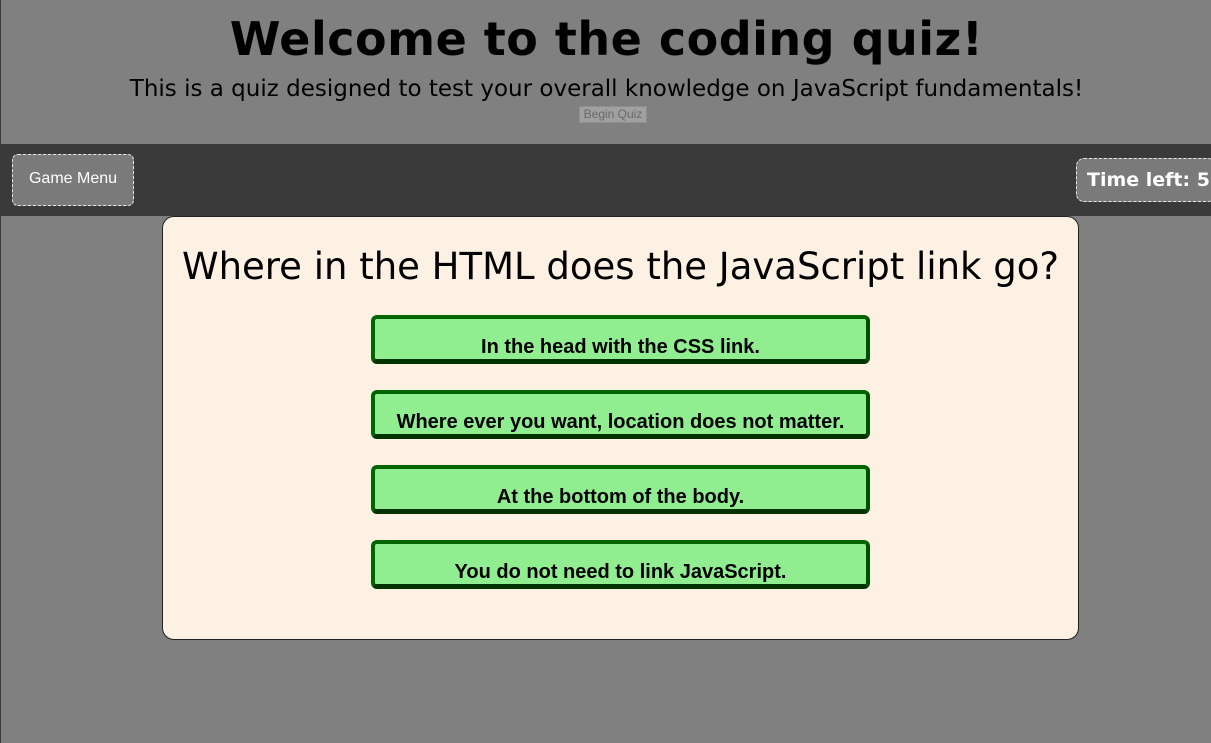  Describe the element at coordinates (606, 180) in the screenshot. I see `game-navbar: Game Menu Time left: 51` at that location.